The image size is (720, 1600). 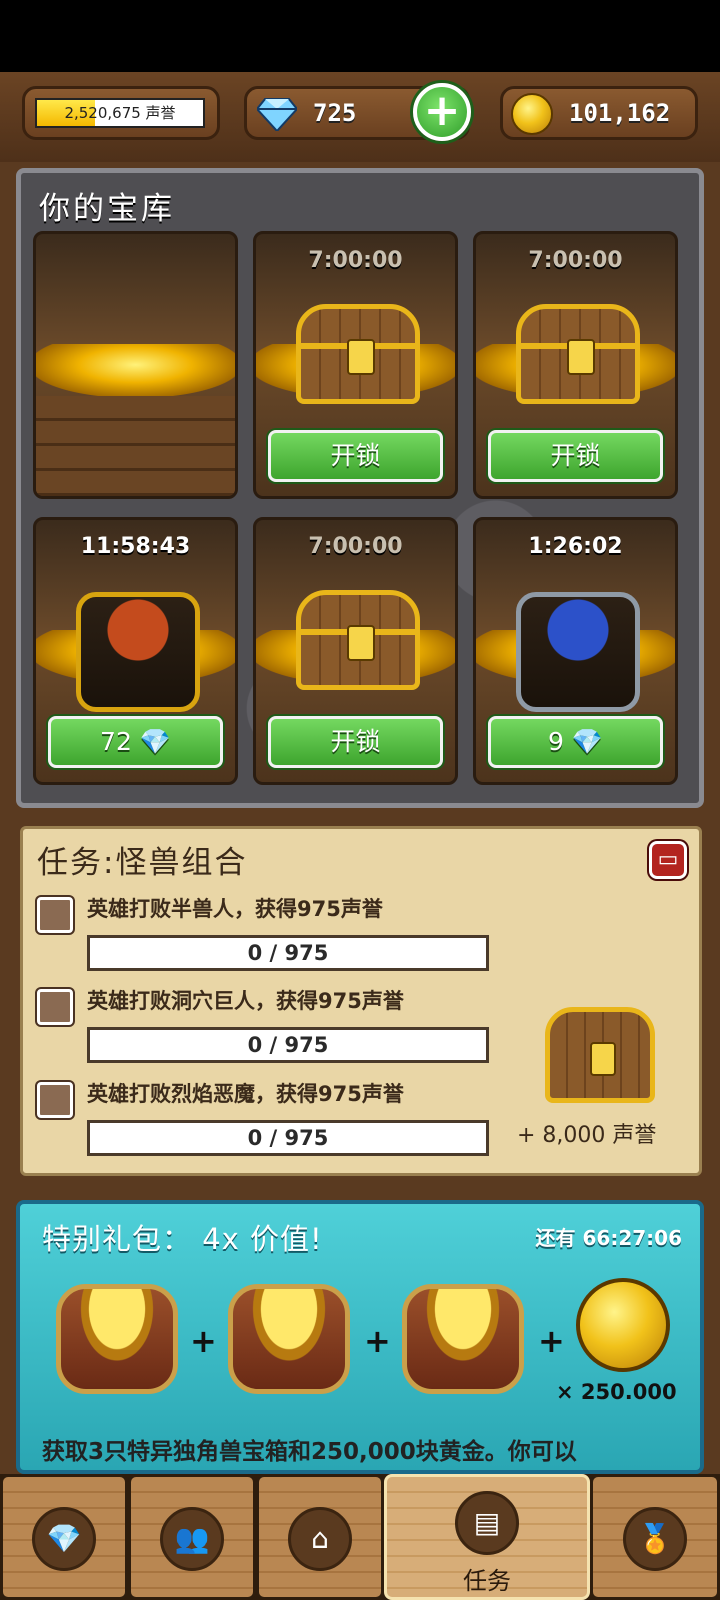 I want to click on quest-reward: + 8,000 声誉, so click(x=587, y=1135).